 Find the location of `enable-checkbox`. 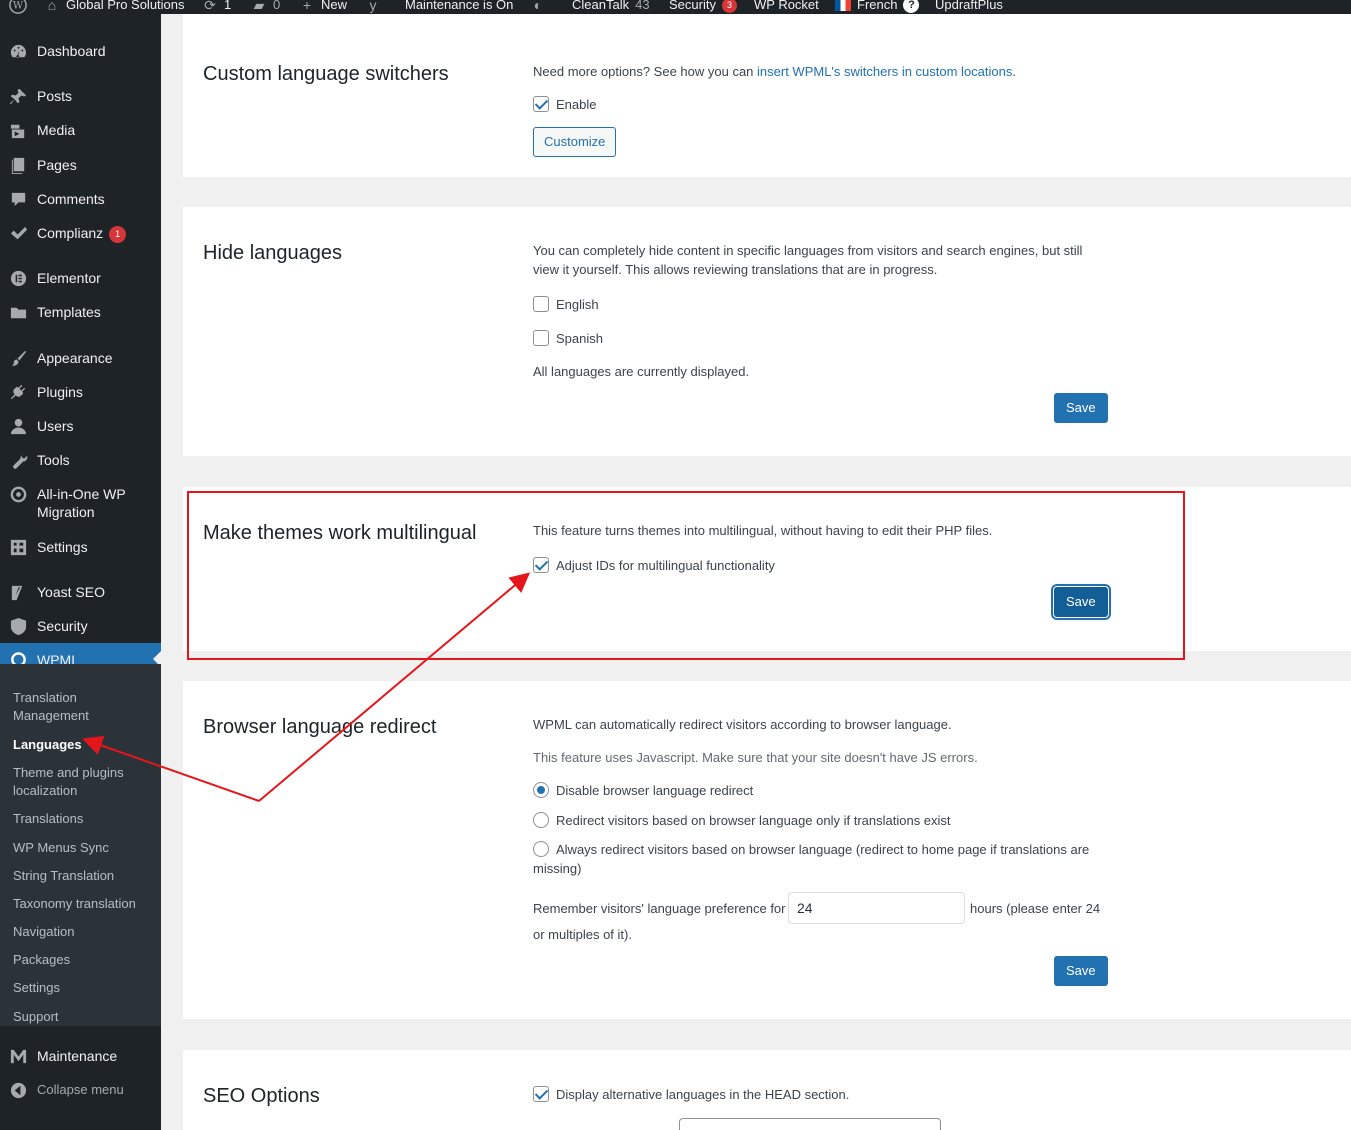

enable-checkbox is located at coordinates (541, 104).